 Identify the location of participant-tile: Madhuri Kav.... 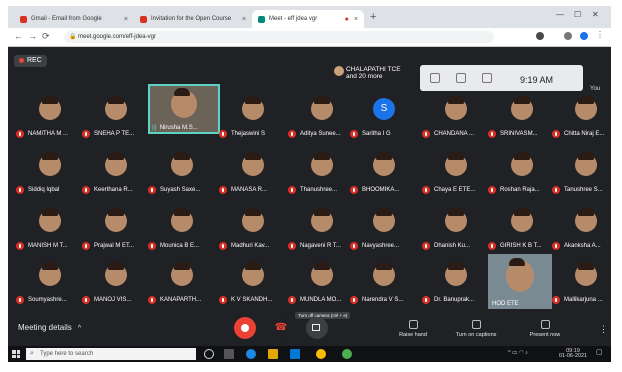
(253, 231).